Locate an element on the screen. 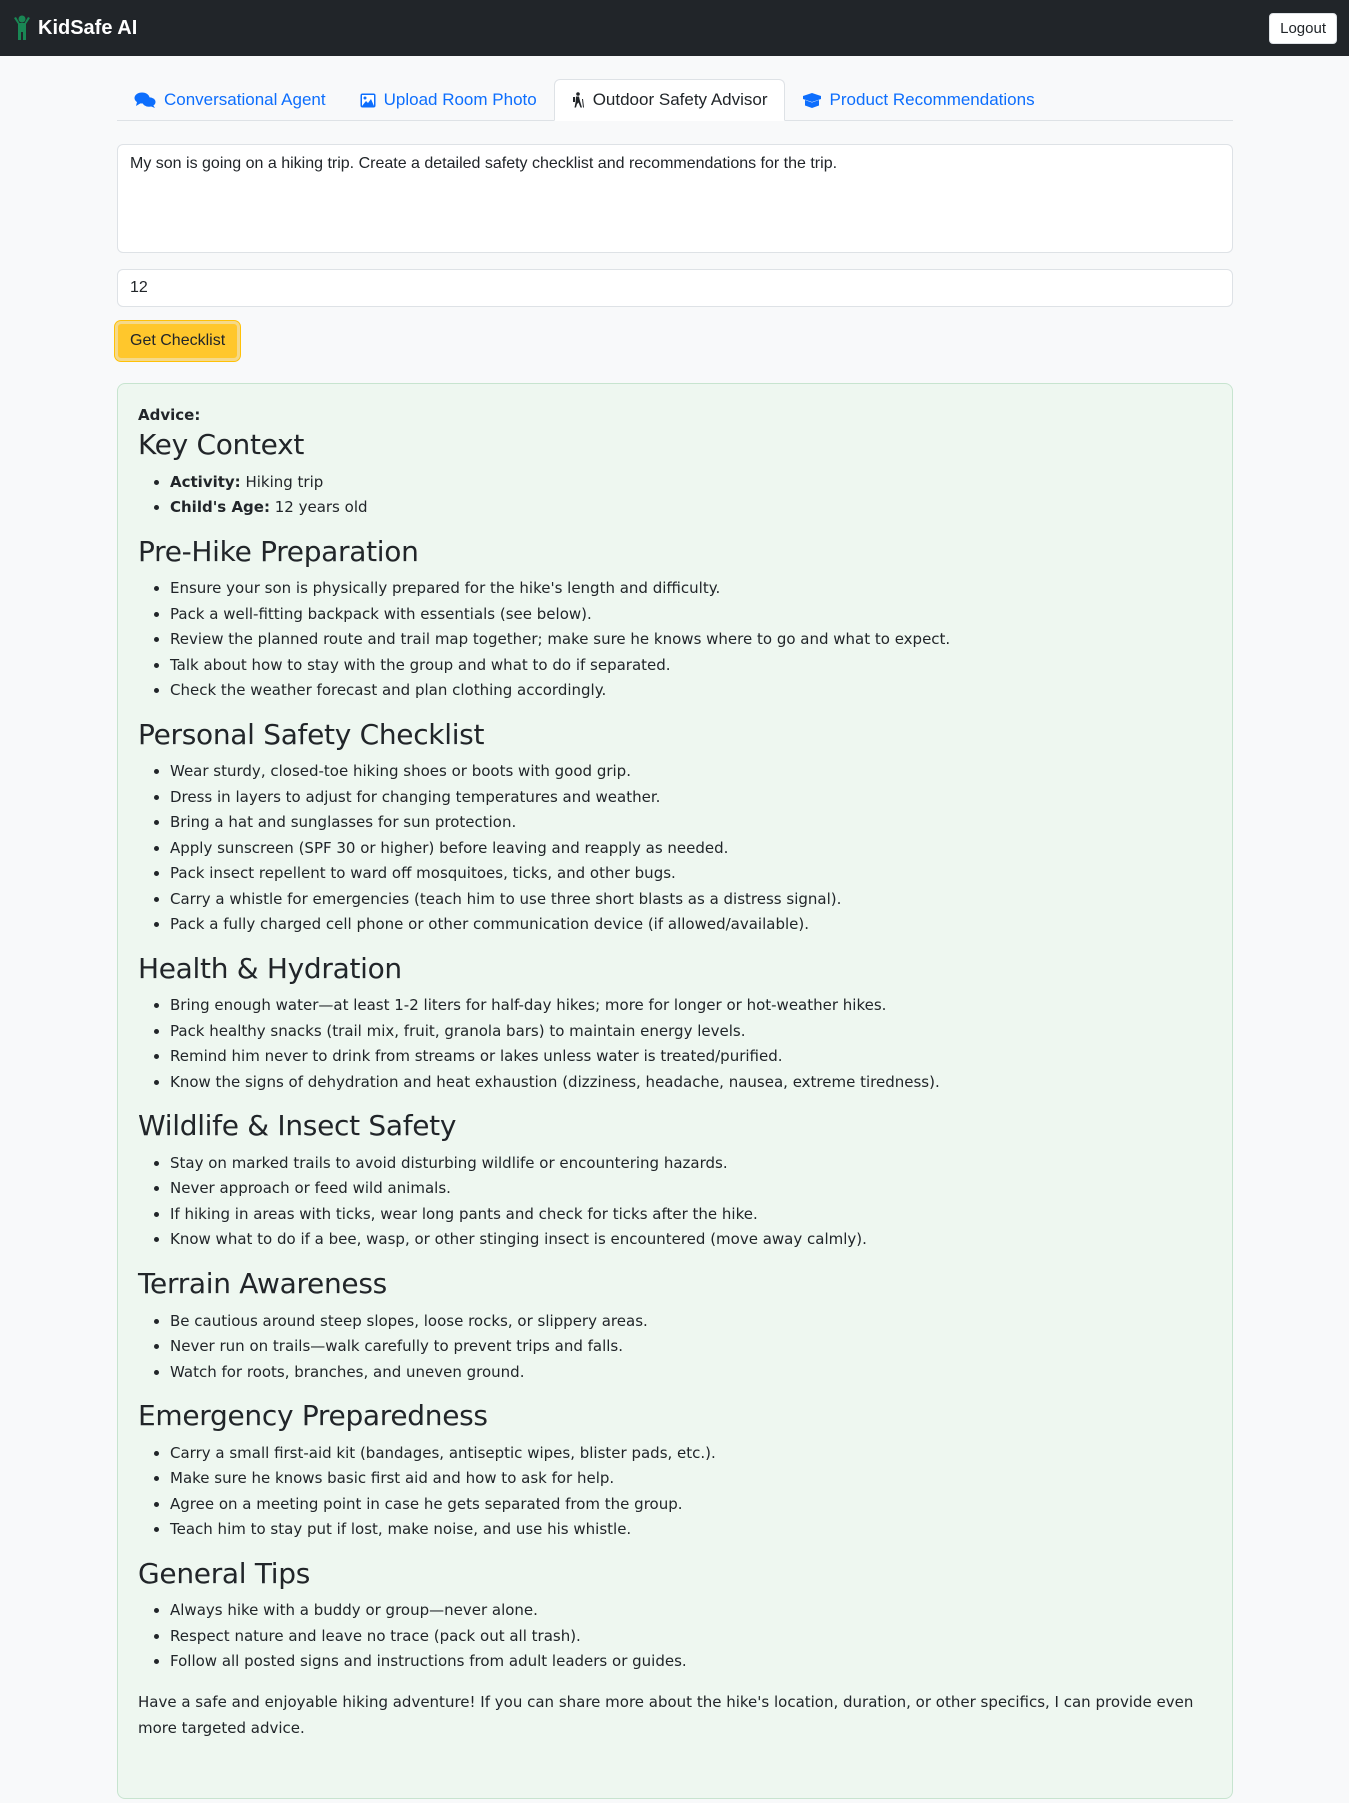 Image resolution: width=1349 pixels, height=1803 pixels. tab-upload-room-photo: Upload Room Photo is located at coordinates (448, 100).